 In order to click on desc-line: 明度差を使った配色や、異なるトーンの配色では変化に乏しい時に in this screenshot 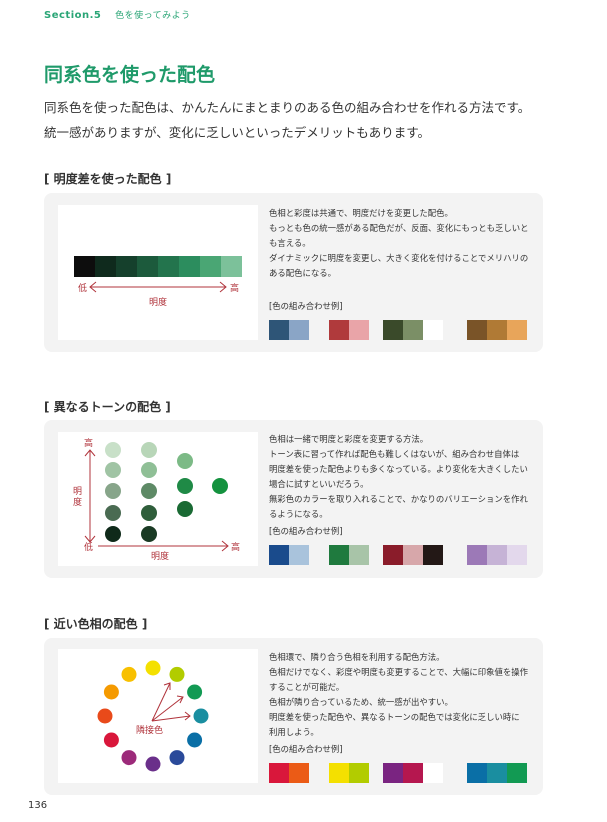, I will do `click(394, 717)`.